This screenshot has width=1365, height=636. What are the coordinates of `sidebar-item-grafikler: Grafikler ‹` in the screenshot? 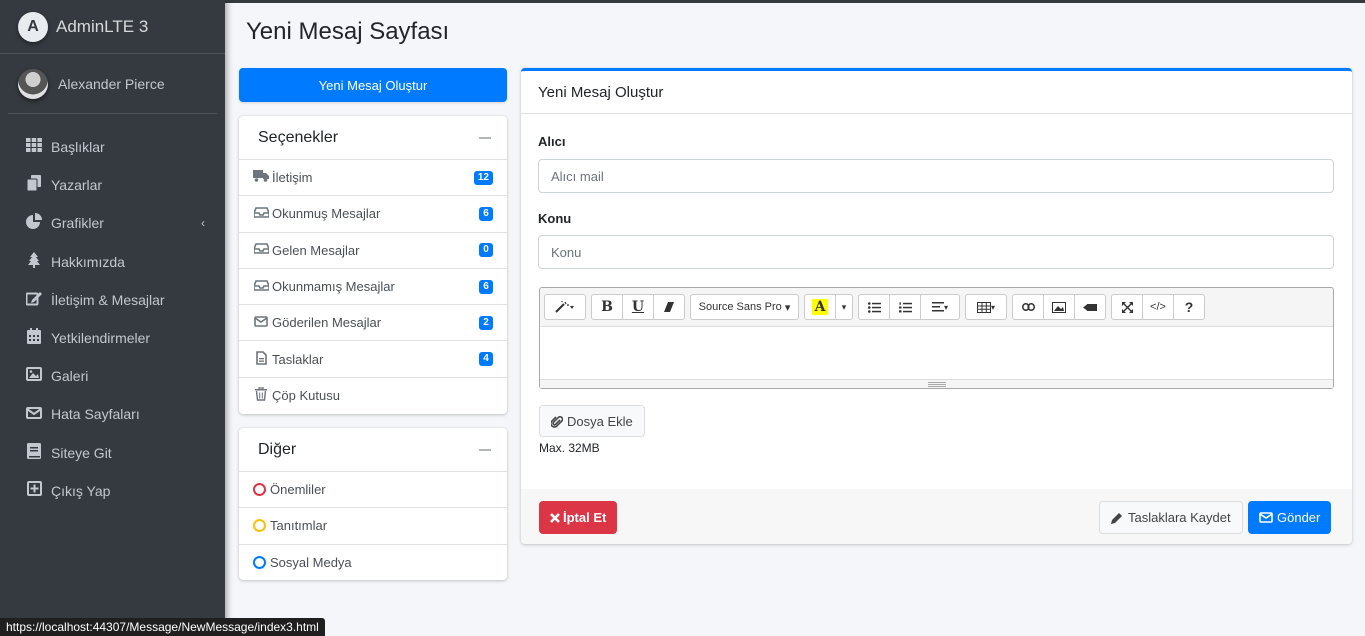 It's located at (112, 223).